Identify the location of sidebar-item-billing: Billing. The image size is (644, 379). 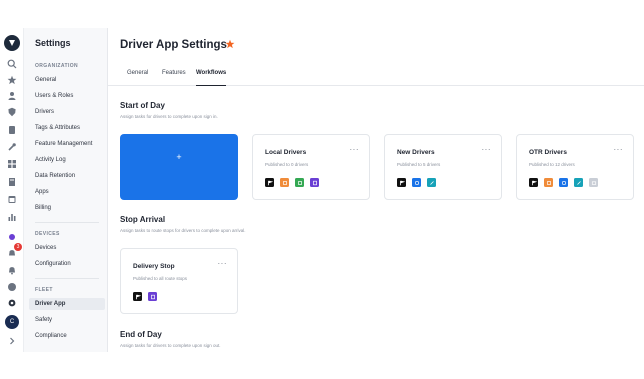
(67, 208).